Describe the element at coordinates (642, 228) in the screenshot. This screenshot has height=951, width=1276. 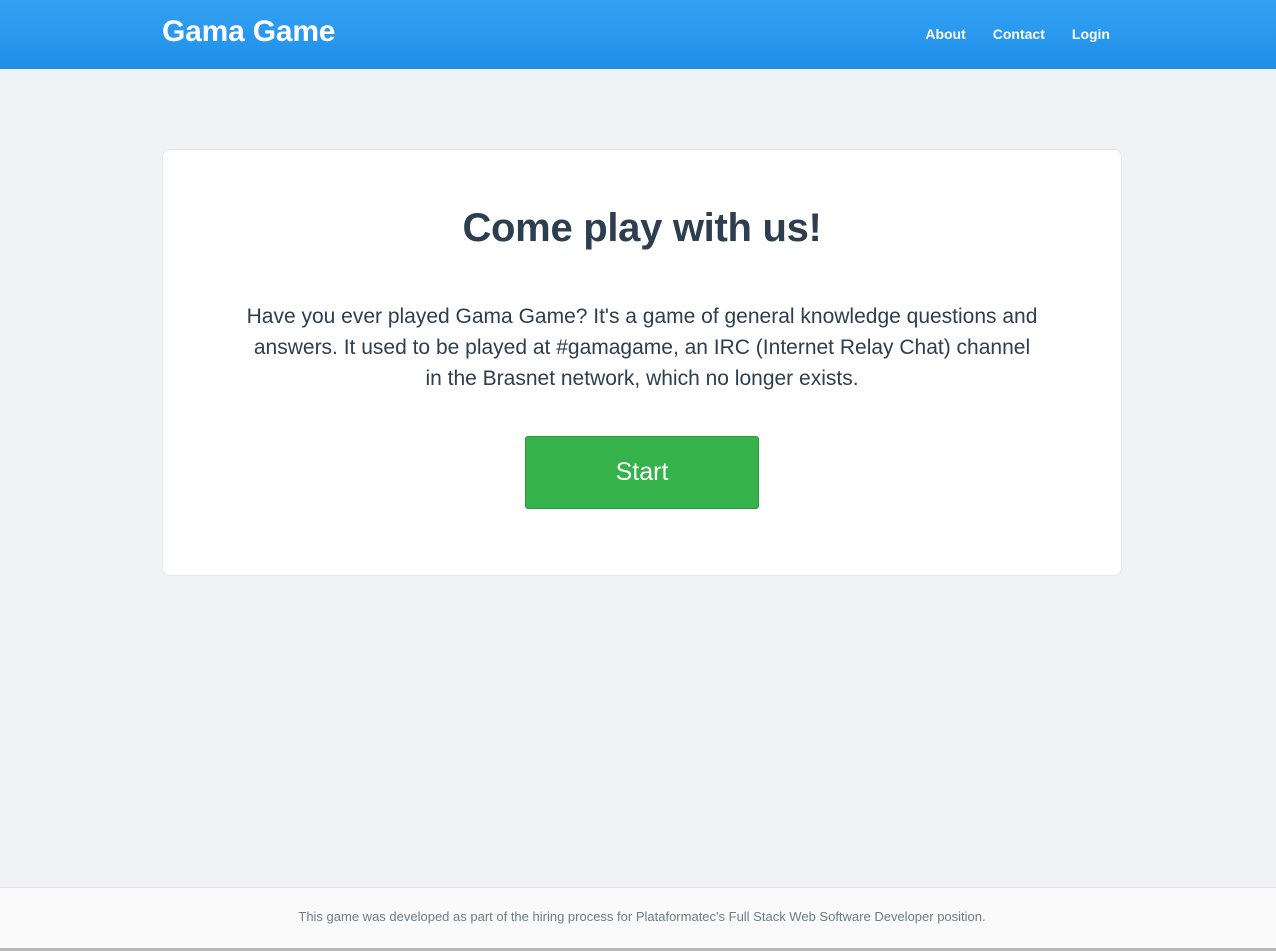
I see `page-title: Come play with us!` at that location.